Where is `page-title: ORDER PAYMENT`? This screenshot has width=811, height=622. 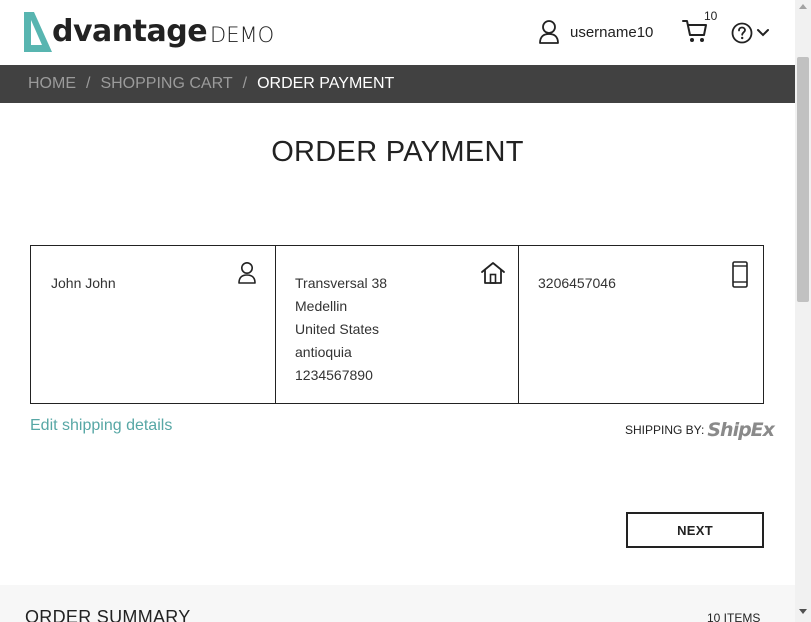 page-title: ORDER PAYMENT is located at coordinates (397, 152).